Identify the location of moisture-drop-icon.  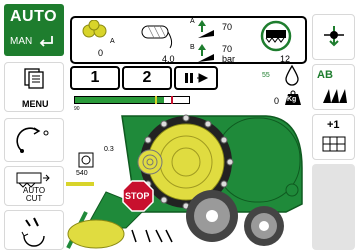
(292, 75).